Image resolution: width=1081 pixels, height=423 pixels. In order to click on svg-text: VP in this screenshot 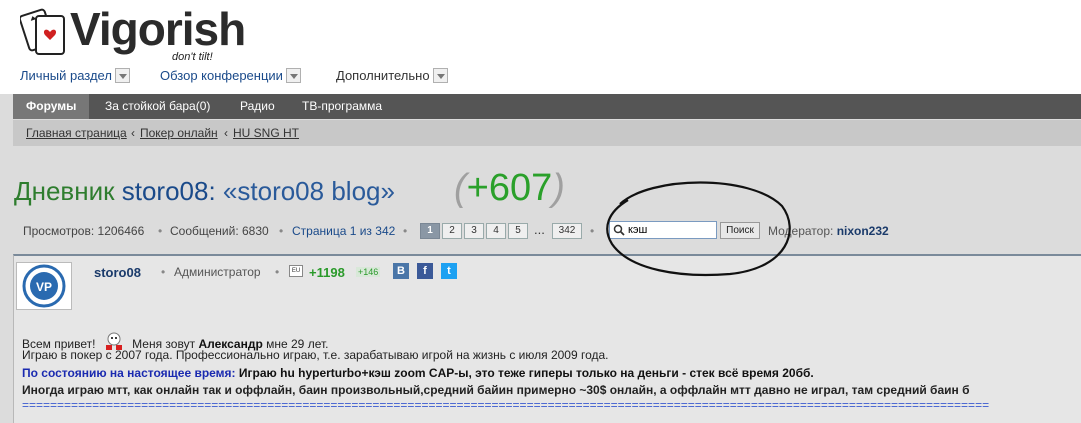, I will do `click(44, 287)`.